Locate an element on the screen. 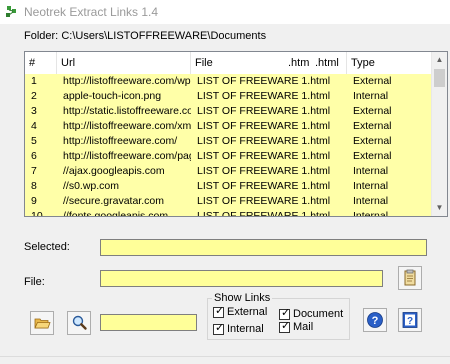 The height and width of the screenshot is (364, 450). search-button is located at coordinates (79, 323).